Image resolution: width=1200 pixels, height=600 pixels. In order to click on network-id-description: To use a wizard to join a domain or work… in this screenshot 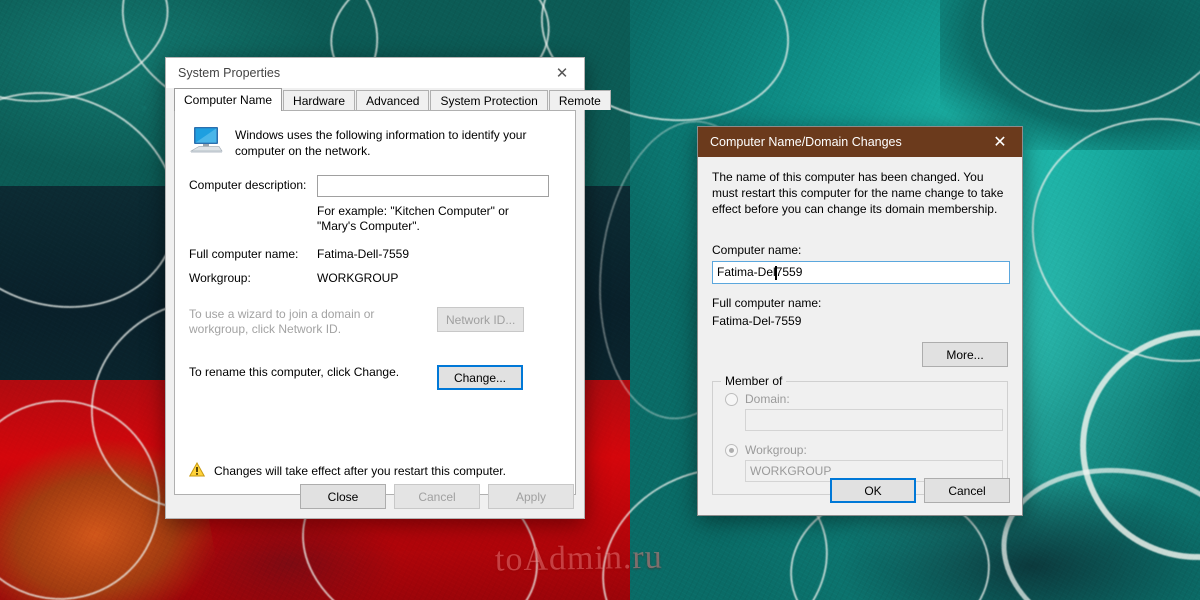, I will do `click(282, 321)`.